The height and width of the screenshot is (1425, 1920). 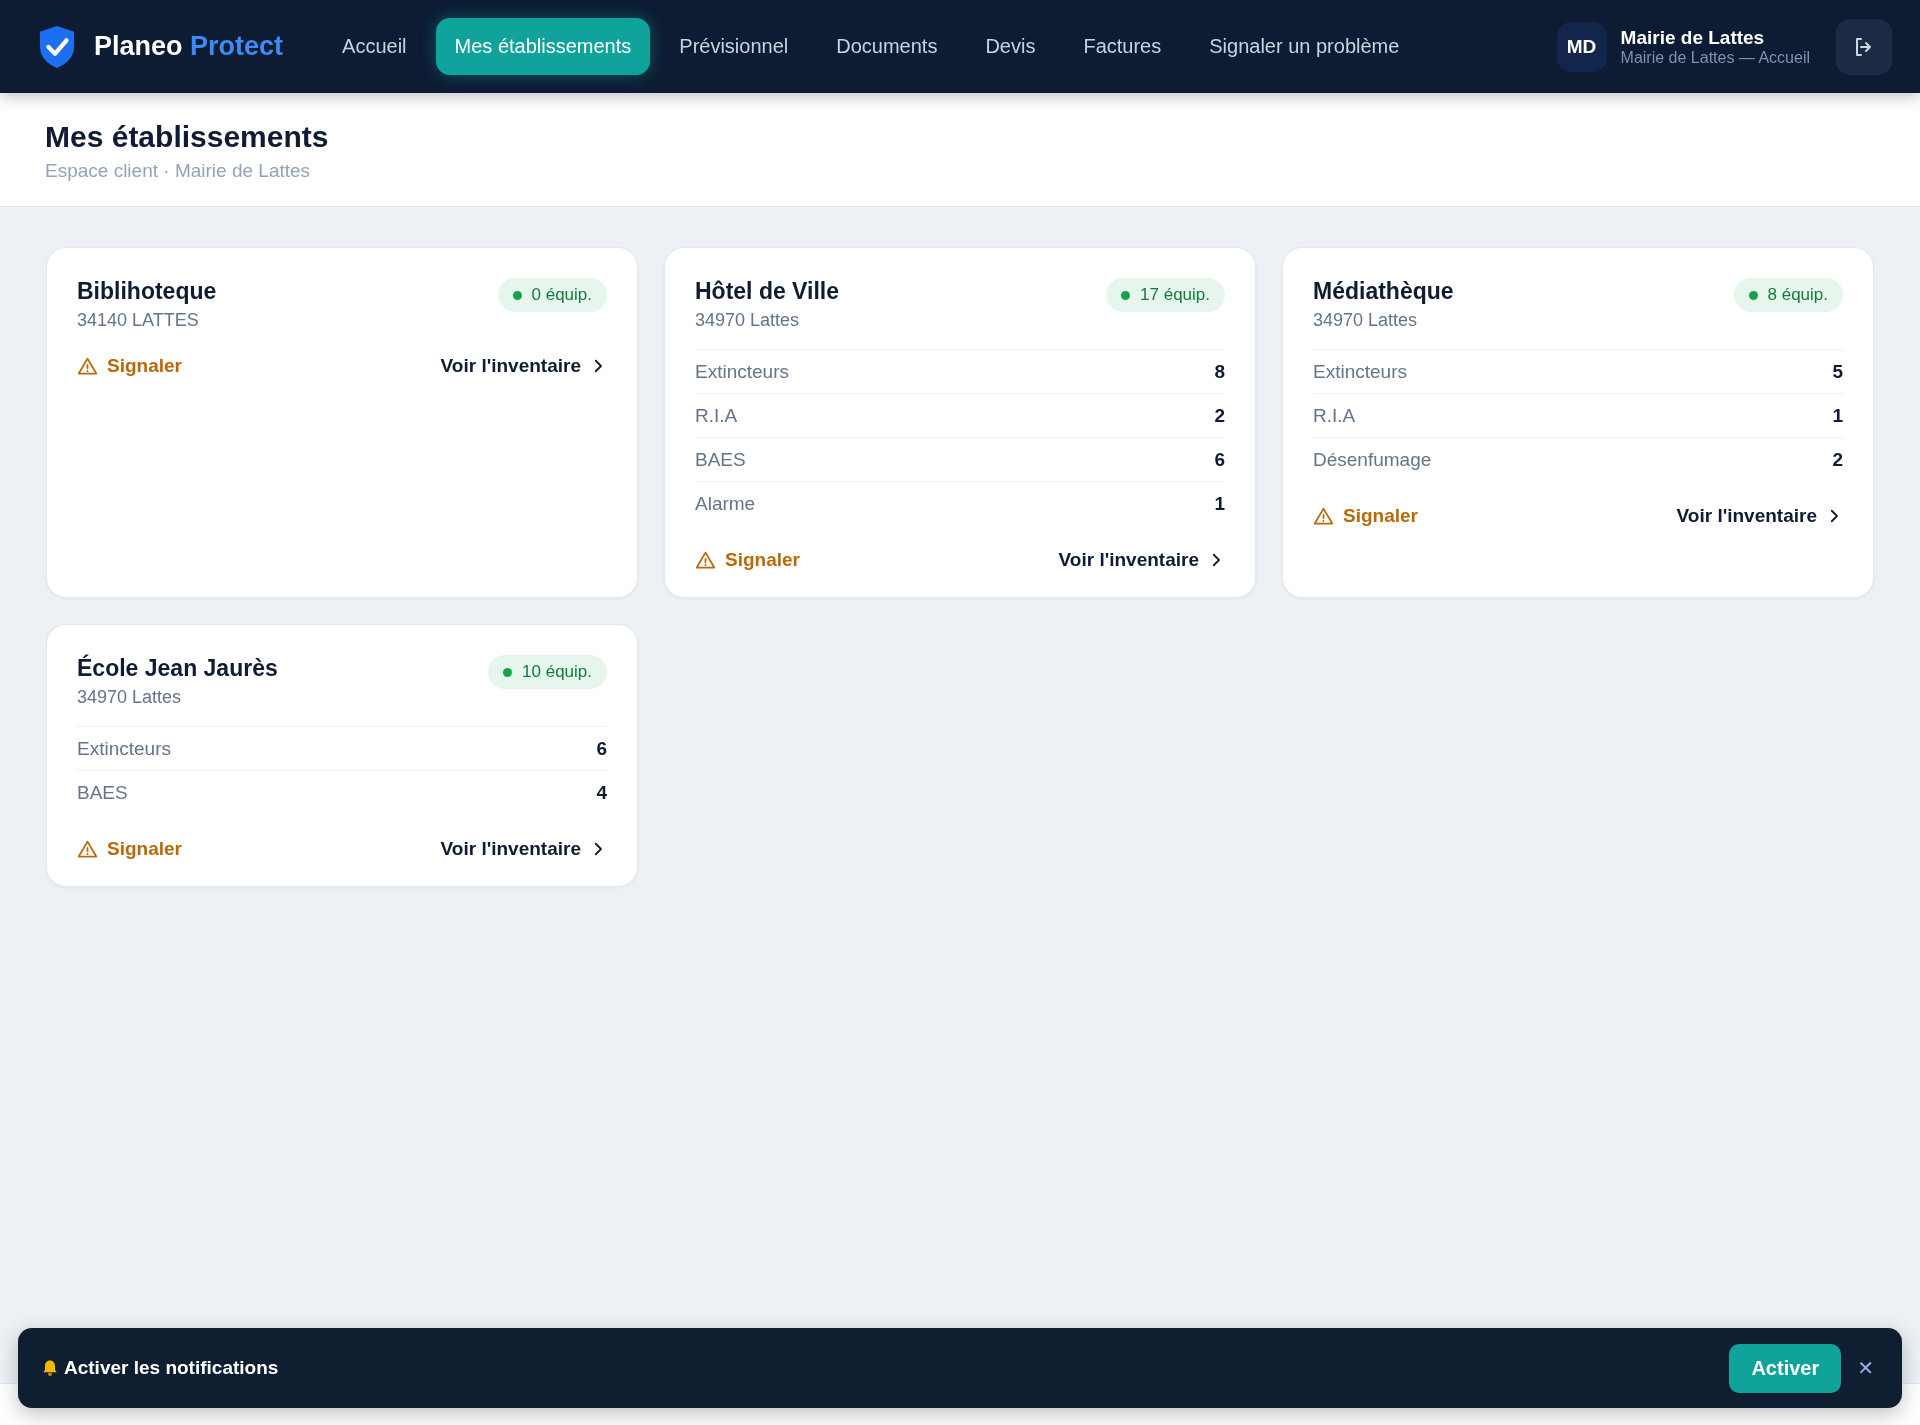 I want to click on equipment-badge: 10 équip., so click(x=547, y=672).